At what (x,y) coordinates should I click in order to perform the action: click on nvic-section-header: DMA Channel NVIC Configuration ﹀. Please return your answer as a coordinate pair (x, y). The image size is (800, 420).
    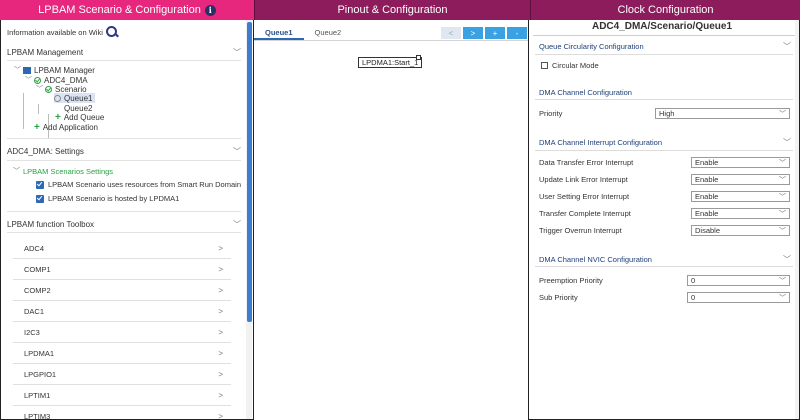
    Looking at the image, I should click on (665, 259).